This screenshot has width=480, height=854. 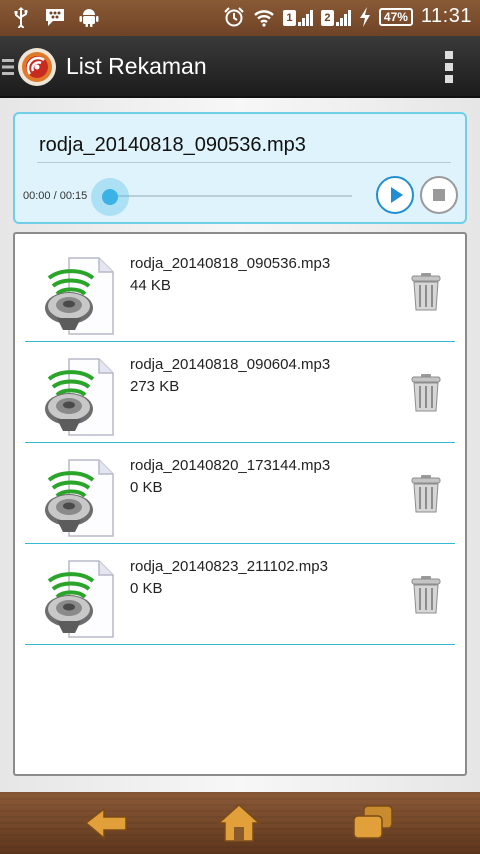 What do you see at coordinates (364, 16) in the screenshot?
I see `charging-icon` at bounding box center [364, 16].